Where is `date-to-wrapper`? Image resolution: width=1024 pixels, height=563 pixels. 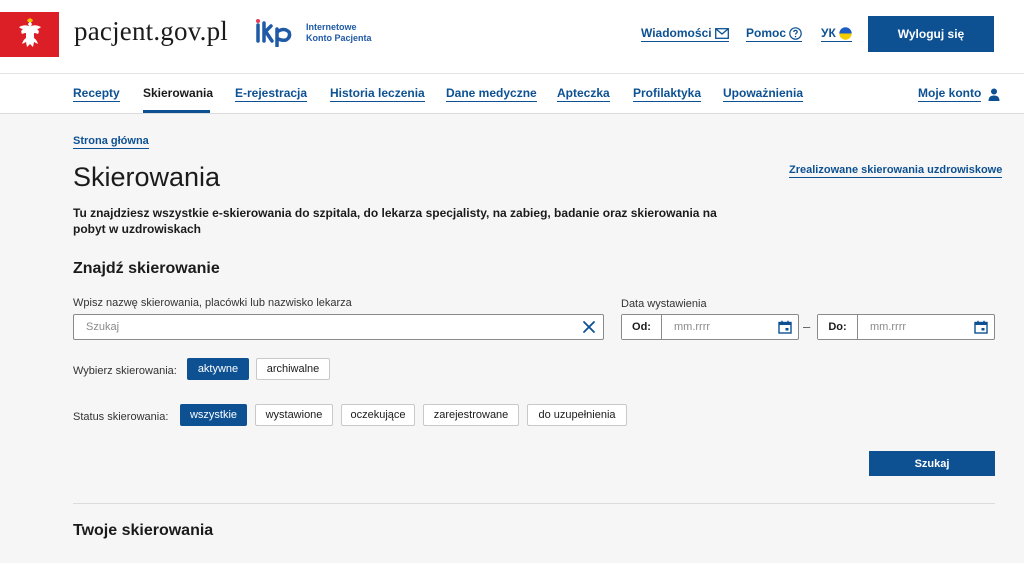 date-to-wrapper is located at coordinates (926, 327).